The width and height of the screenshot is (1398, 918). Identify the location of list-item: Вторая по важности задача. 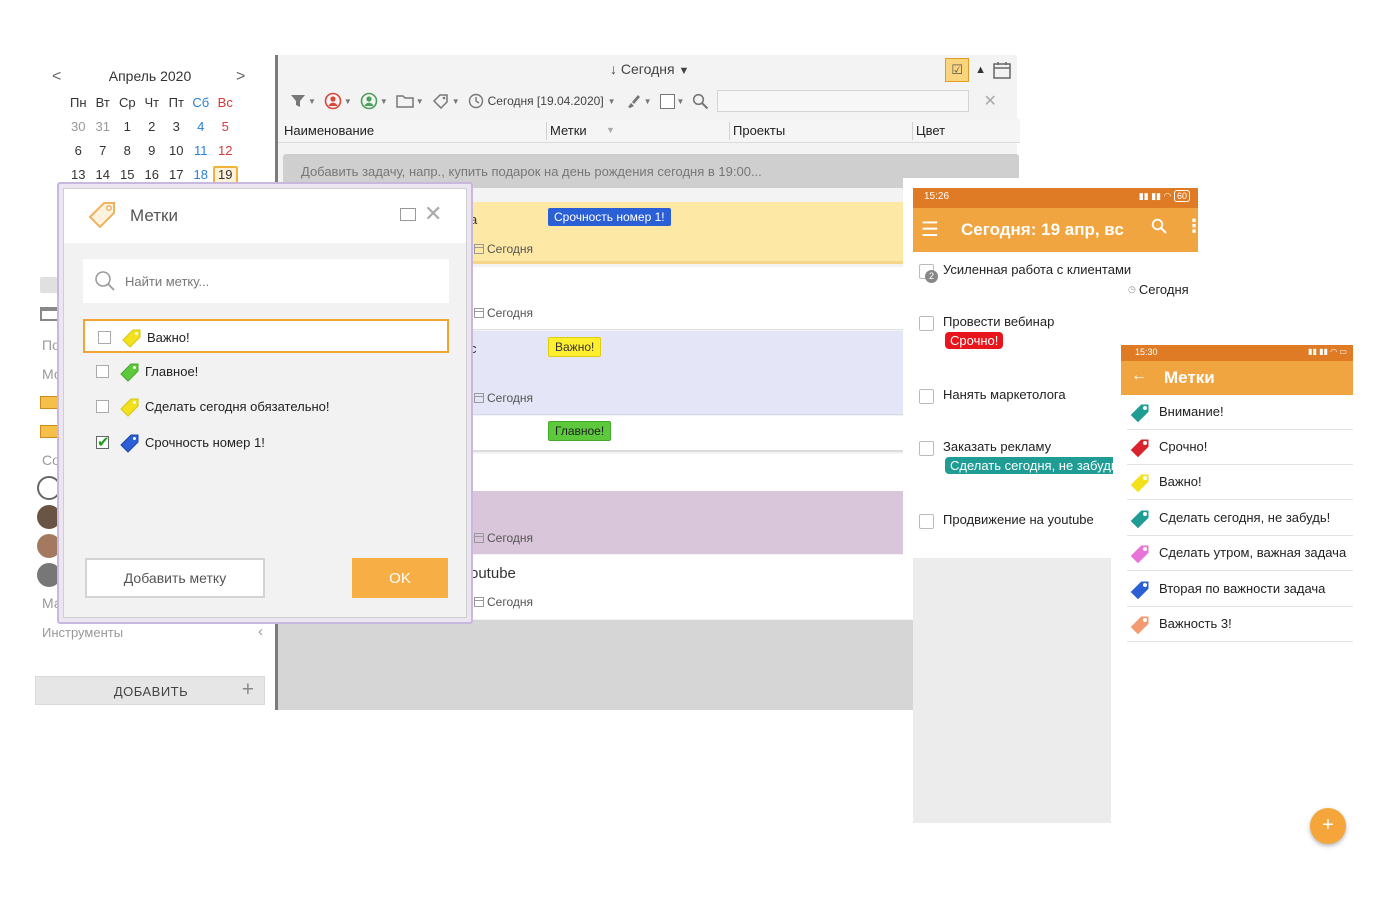
(1240, 589).